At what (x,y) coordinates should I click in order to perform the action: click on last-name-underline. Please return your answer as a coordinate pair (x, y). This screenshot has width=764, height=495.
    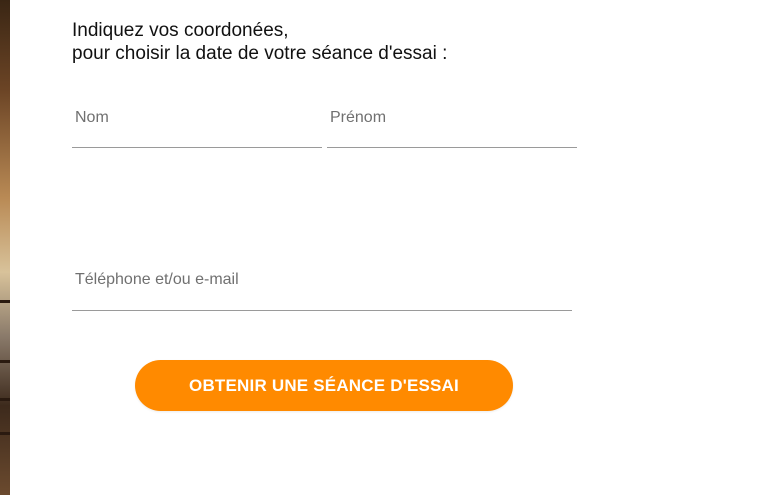
    Looking at the image, I should click on (197, 147).